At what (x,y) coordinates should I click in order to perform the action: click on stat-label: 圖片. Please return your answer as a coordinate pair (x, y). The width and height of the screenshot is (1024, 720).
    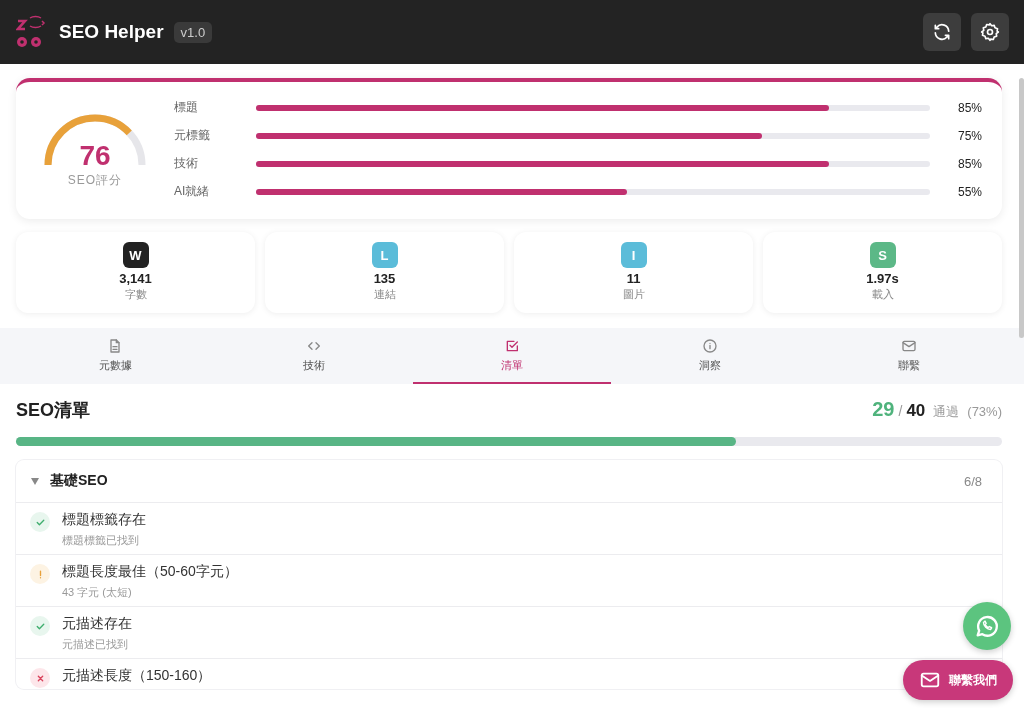
    Looking at the image, I should click on (633, 294).